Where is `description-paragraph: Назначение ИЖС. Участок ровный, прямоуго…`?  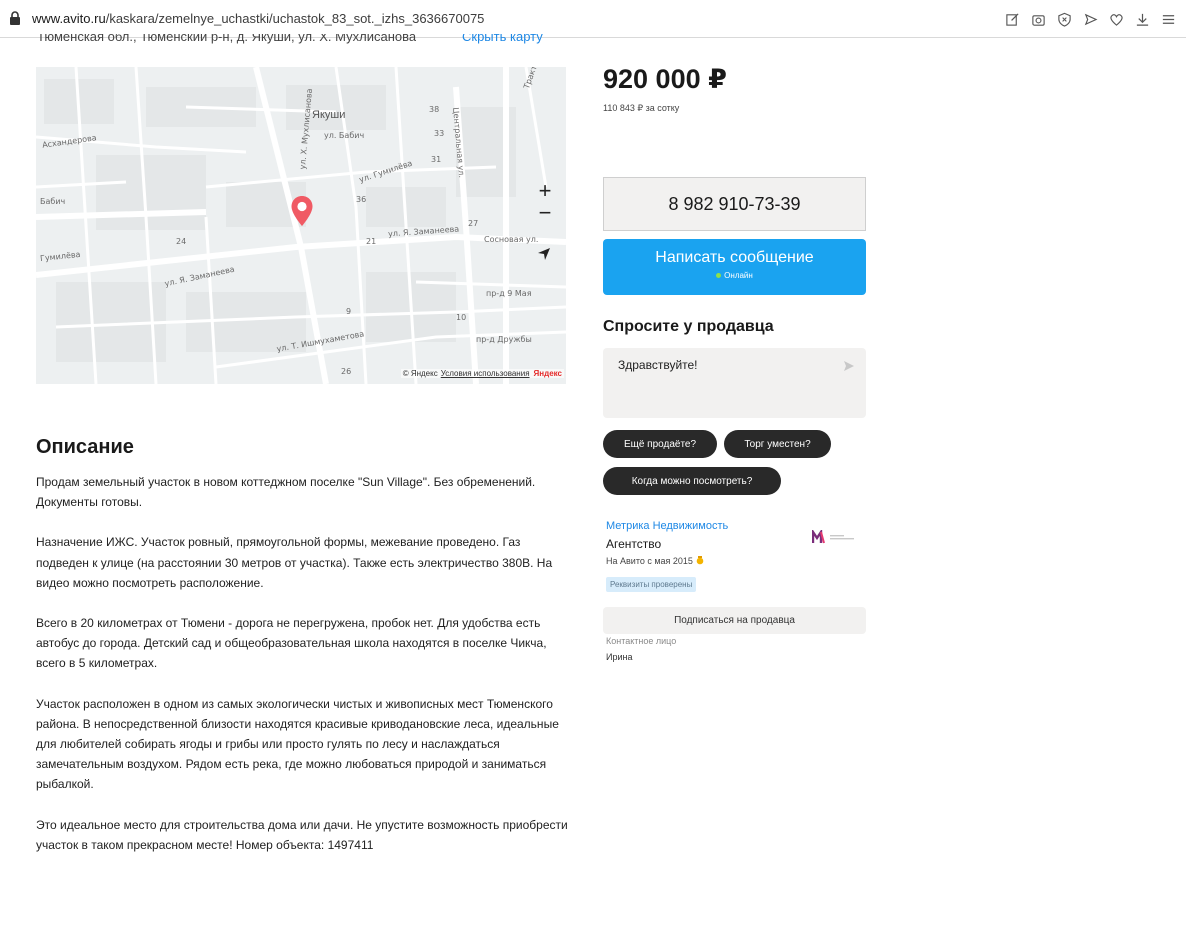
description-paragraph: Назначение ИЖС. Участок ровный, прямоуго… is located at coordinates (294, 562).